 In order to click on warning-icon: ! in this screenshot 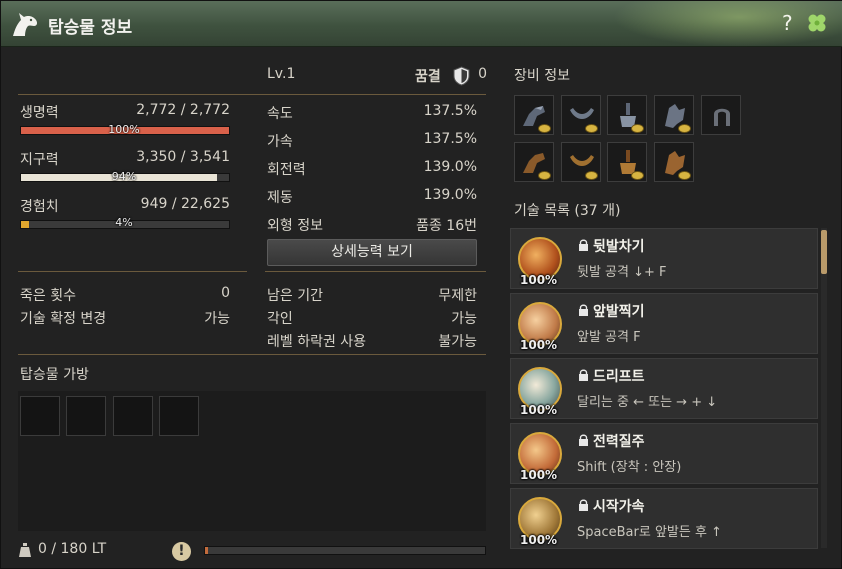, I will do `click(181, 551)`.